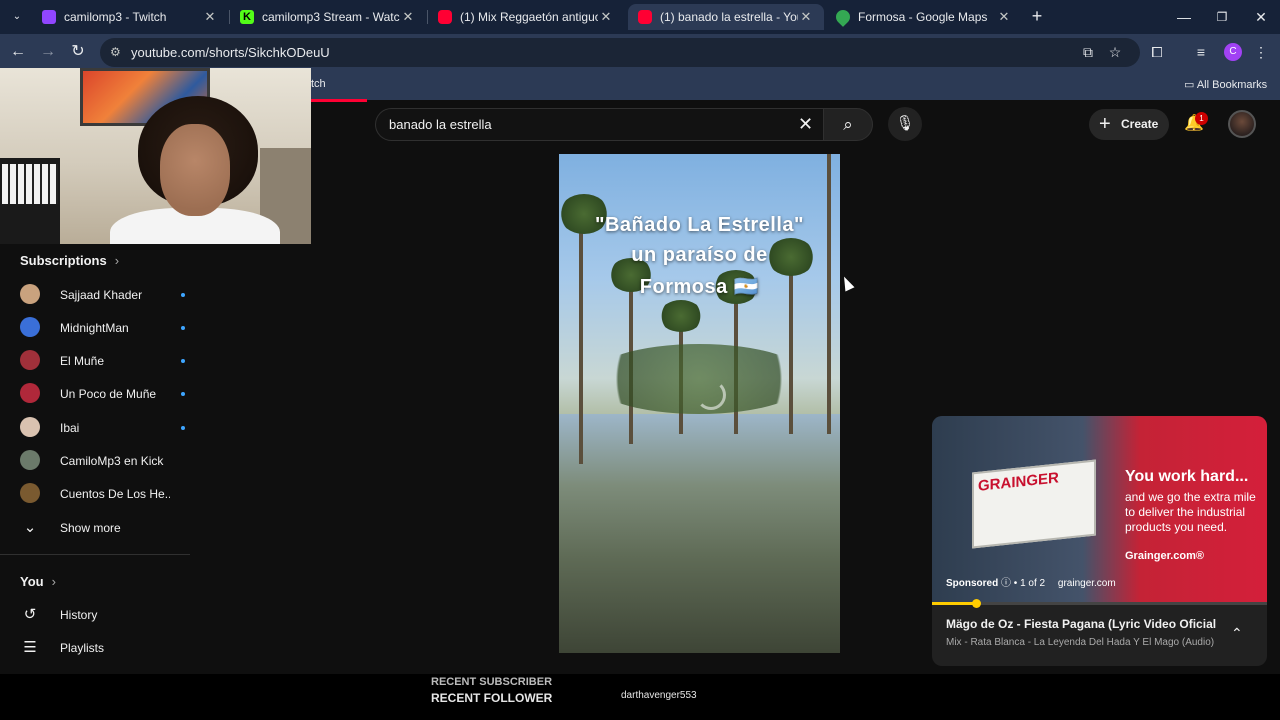 This screenshot has height=720, width=1280. I want to click on sidebar-item-label: History, so click(79, 615).